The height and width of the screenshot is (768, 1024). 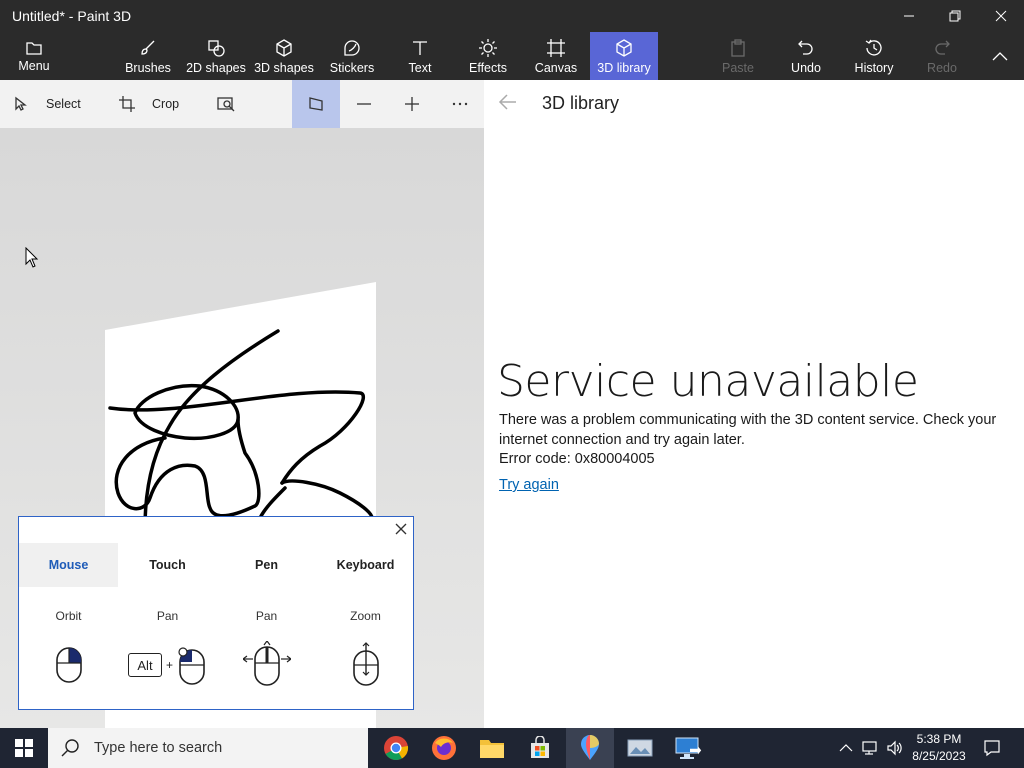 I want to click on plus-icon, so click(x=412, y=104).